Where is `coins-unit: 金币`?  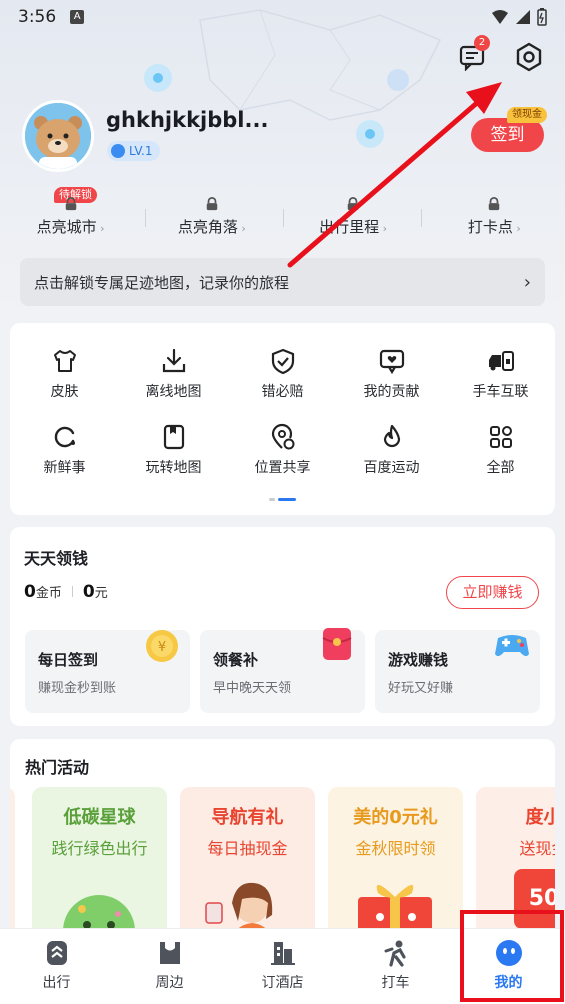 coins-unit: 金币 is located at coordinates (48, 593).